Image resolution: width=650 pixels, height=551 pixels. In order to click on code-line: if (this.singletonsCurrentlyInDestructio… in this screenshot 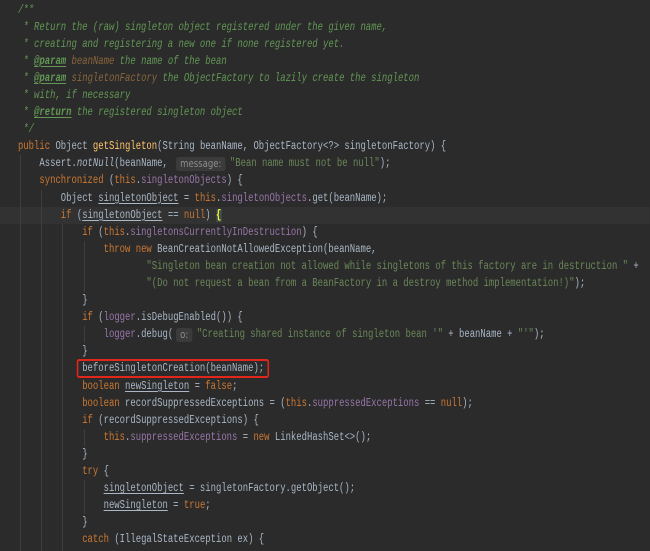, I will do `click(325, 232)`.